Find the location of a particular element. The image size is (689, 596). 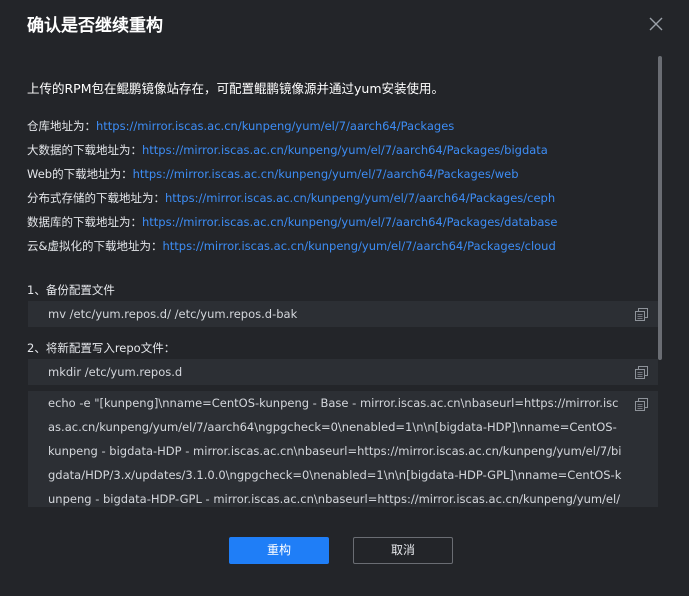

dialog-title: 确认是否继续重构 is located at coordinates (95, 26).